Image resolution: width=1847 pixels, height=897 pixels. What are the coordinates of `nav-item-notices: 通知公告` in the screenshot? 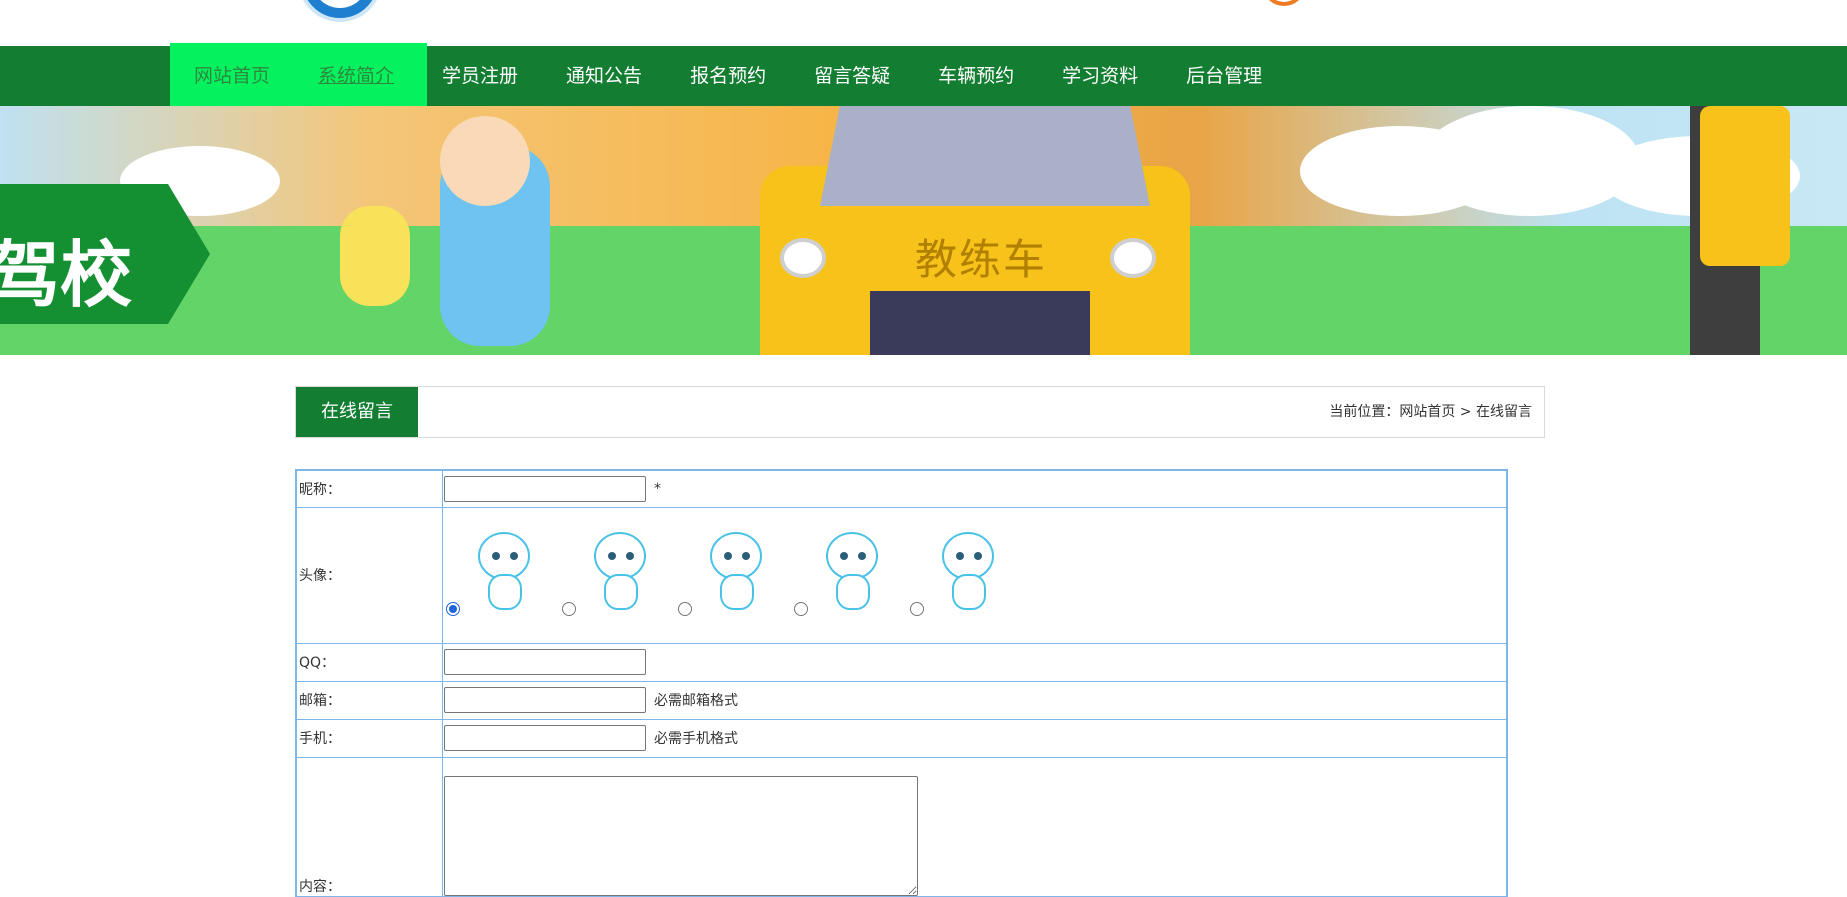 It's located at (604, 76).